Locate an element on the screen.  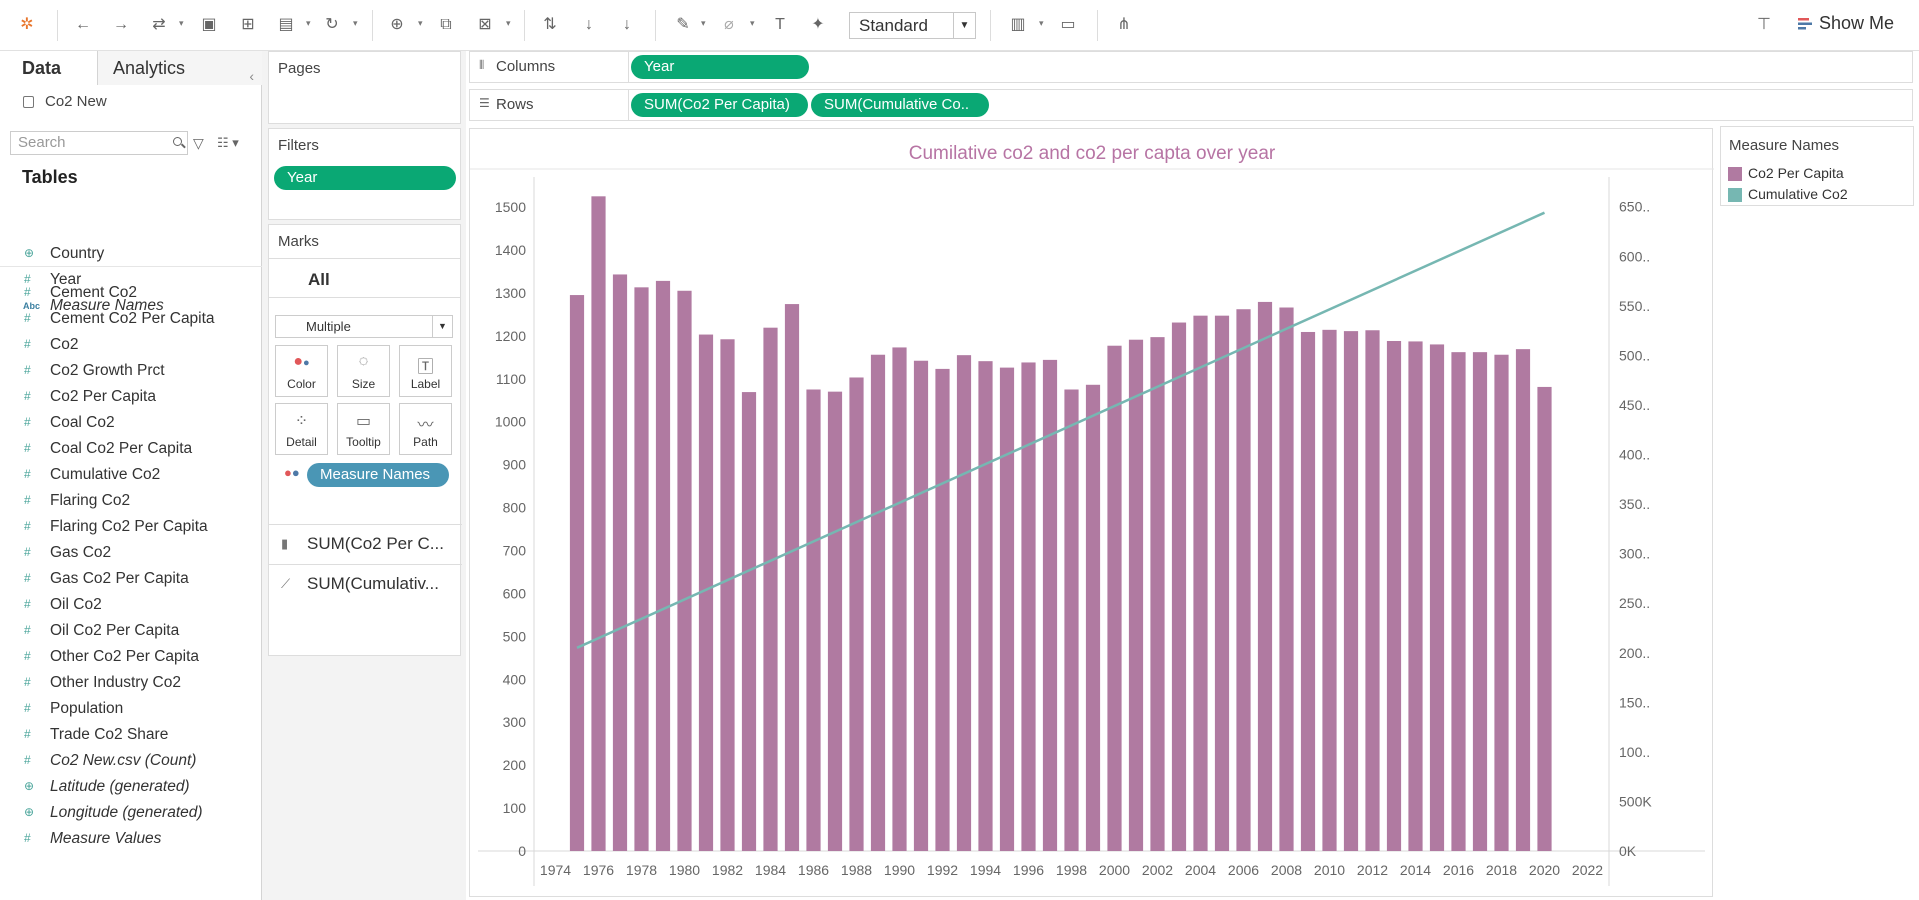
datasource-item: Co2 New is located at coordinates (65, 101).